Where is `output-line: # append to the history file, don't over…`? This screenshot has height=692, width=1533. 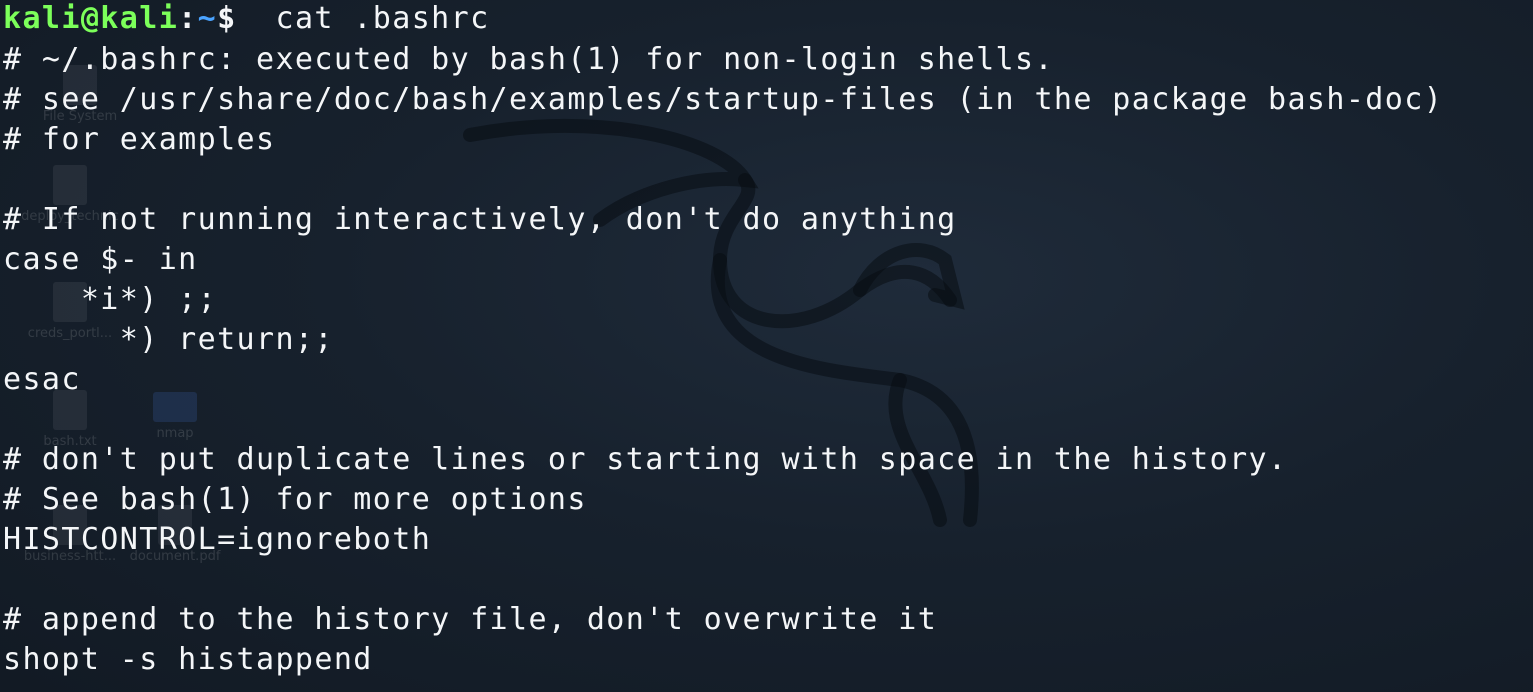
output-line: # append to the history file, don't over… is located at coordinates (470, 619).